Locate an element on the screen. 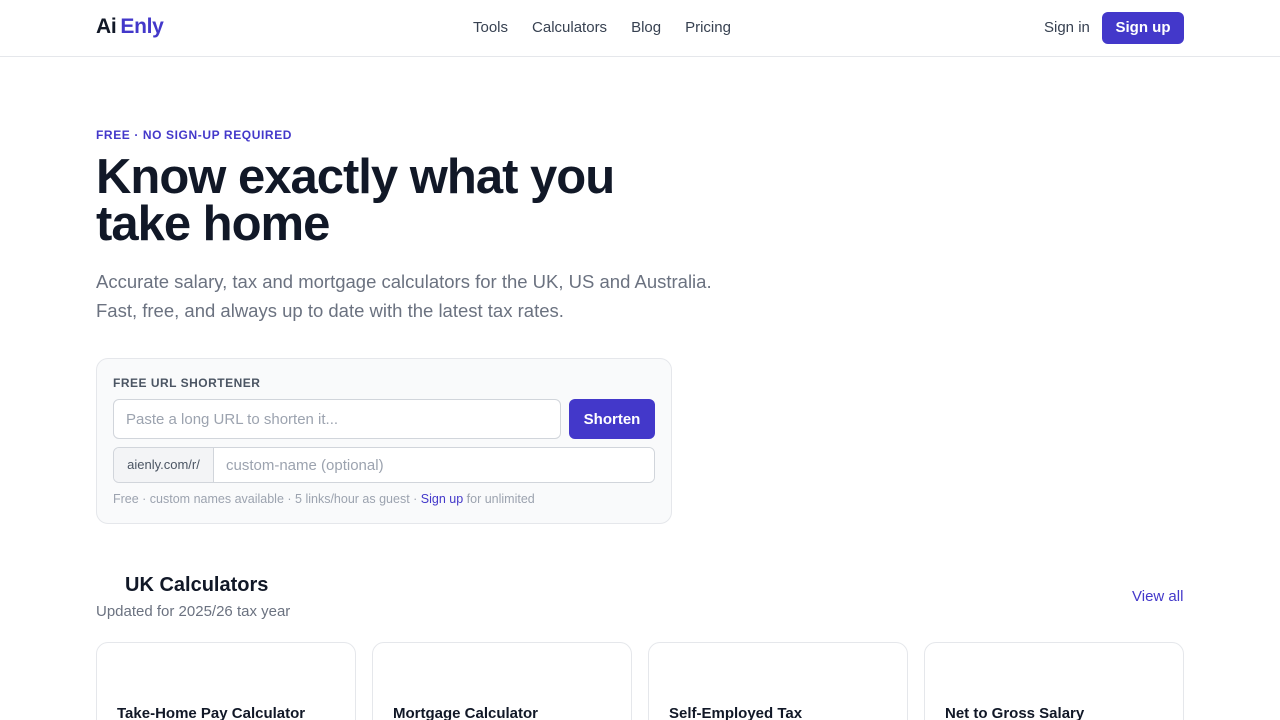 The width and height of the screenshot is (1280, 720). calculator-card-self-employed-tax: Self-Employed Tax is located at coordinates (778, 681).